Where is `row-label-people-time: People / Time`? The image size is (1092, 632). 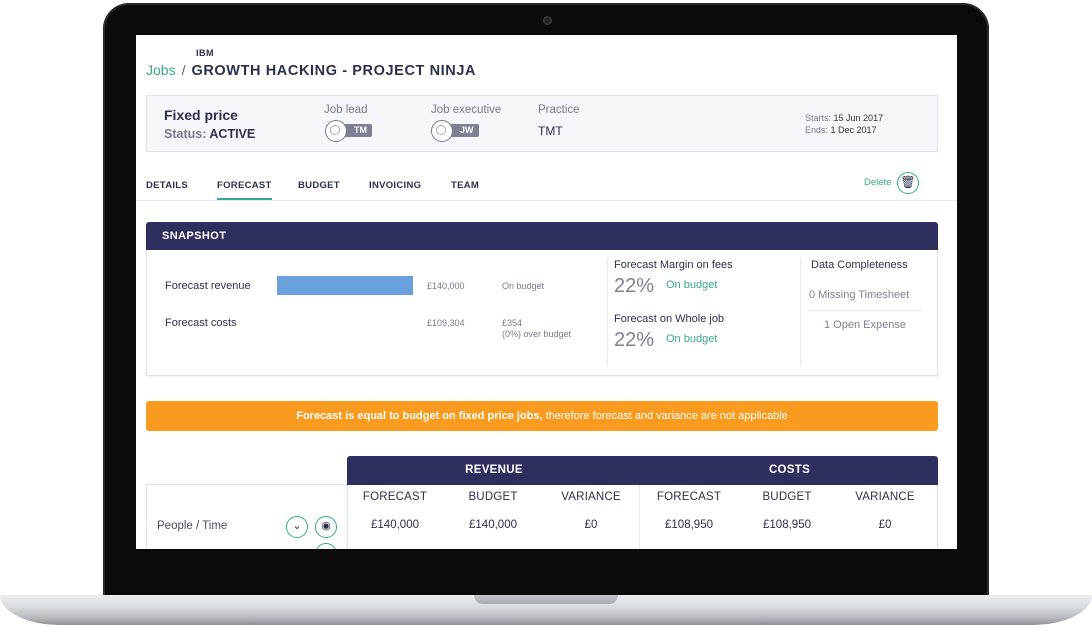
row-label-people-time: People / Time is located at coordinates (192, 526).